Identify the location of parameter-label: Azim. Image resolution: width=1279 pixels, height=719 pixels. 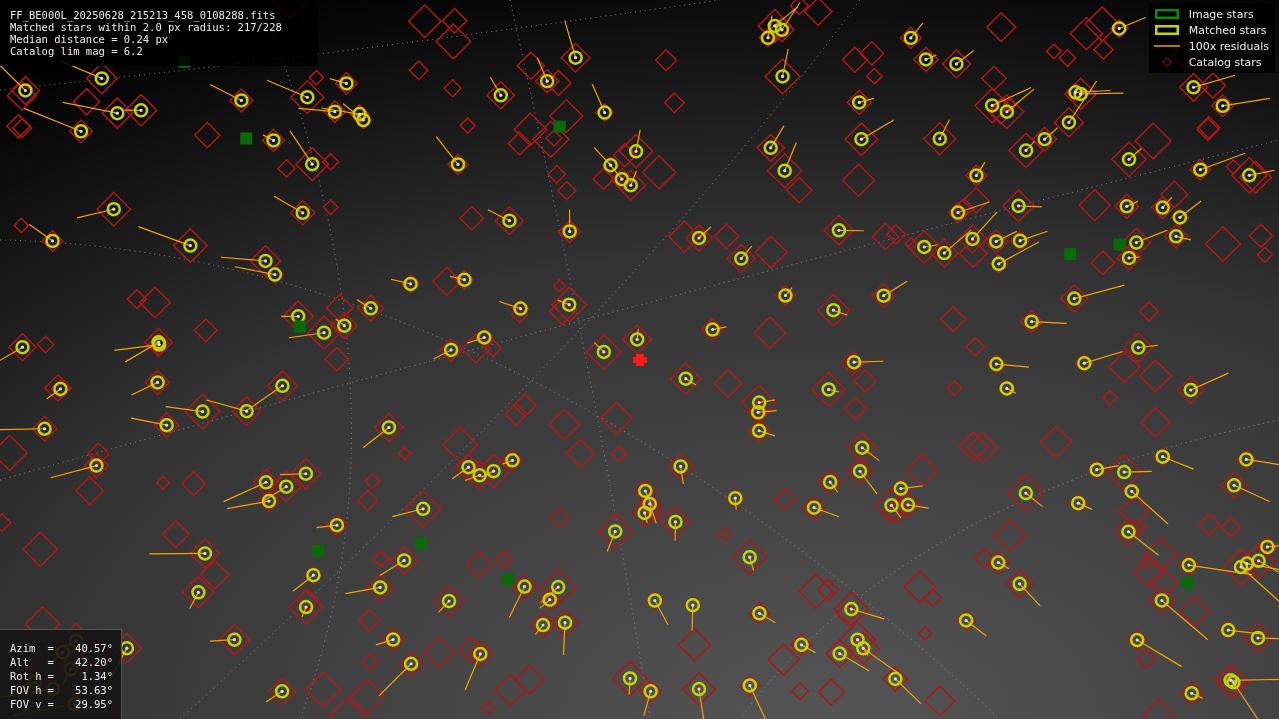
(23, 648).